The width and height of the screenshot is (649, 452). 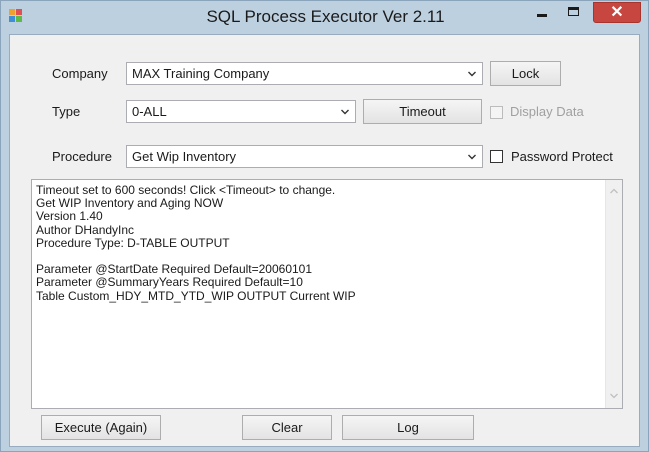 What do you see at coordinates (241, 111) in the screenshot?
I see `type-select: 0-ALL` at bounding box center [241, 111].